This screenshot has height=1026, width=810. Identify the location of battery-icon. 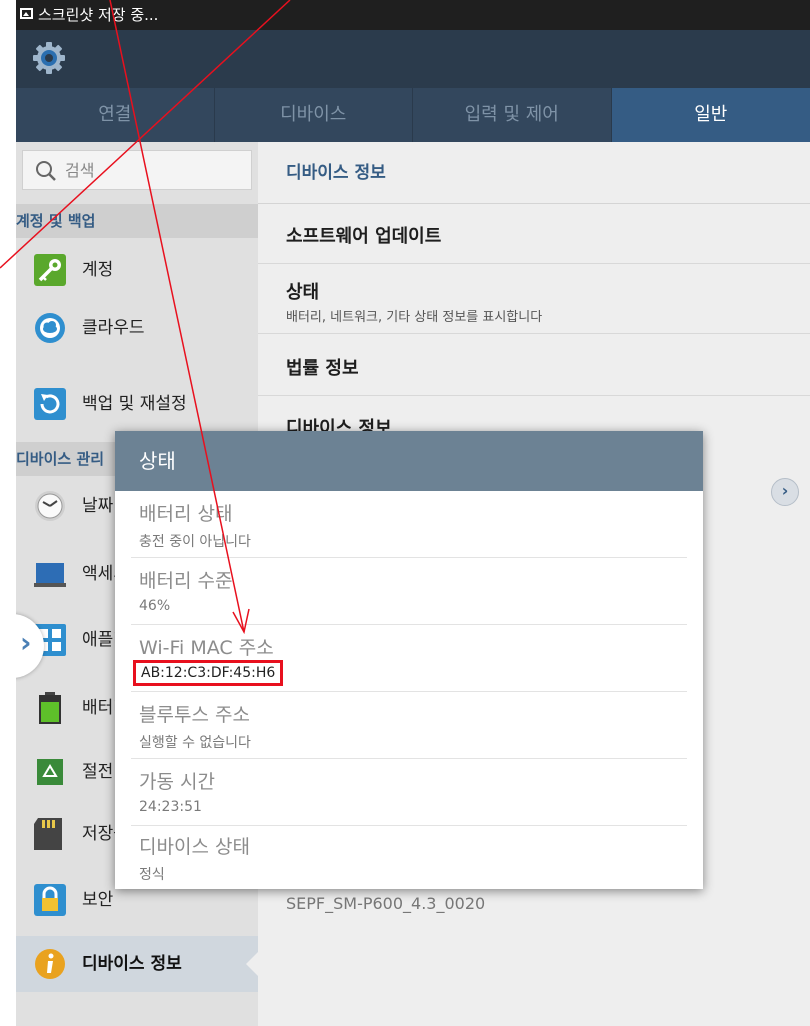
(50, 708).